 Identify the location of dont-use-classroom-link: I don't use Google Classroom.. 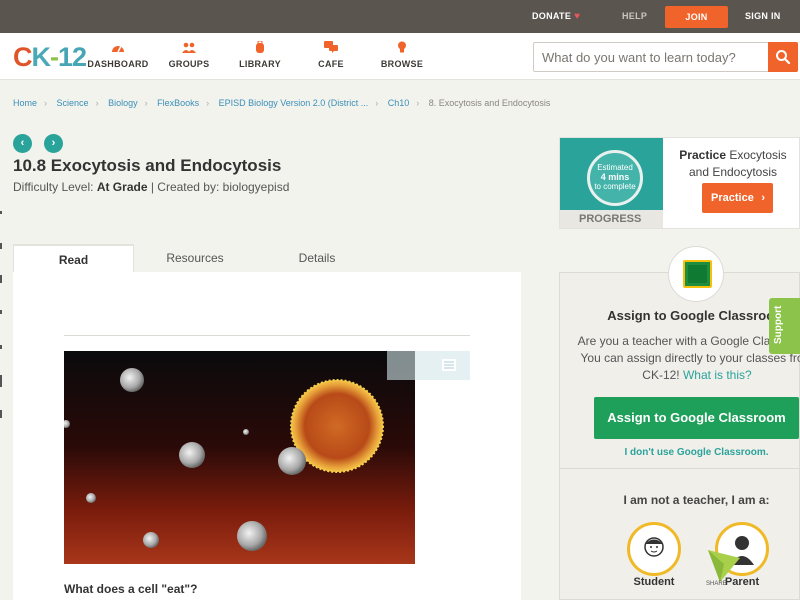
(680, 452).